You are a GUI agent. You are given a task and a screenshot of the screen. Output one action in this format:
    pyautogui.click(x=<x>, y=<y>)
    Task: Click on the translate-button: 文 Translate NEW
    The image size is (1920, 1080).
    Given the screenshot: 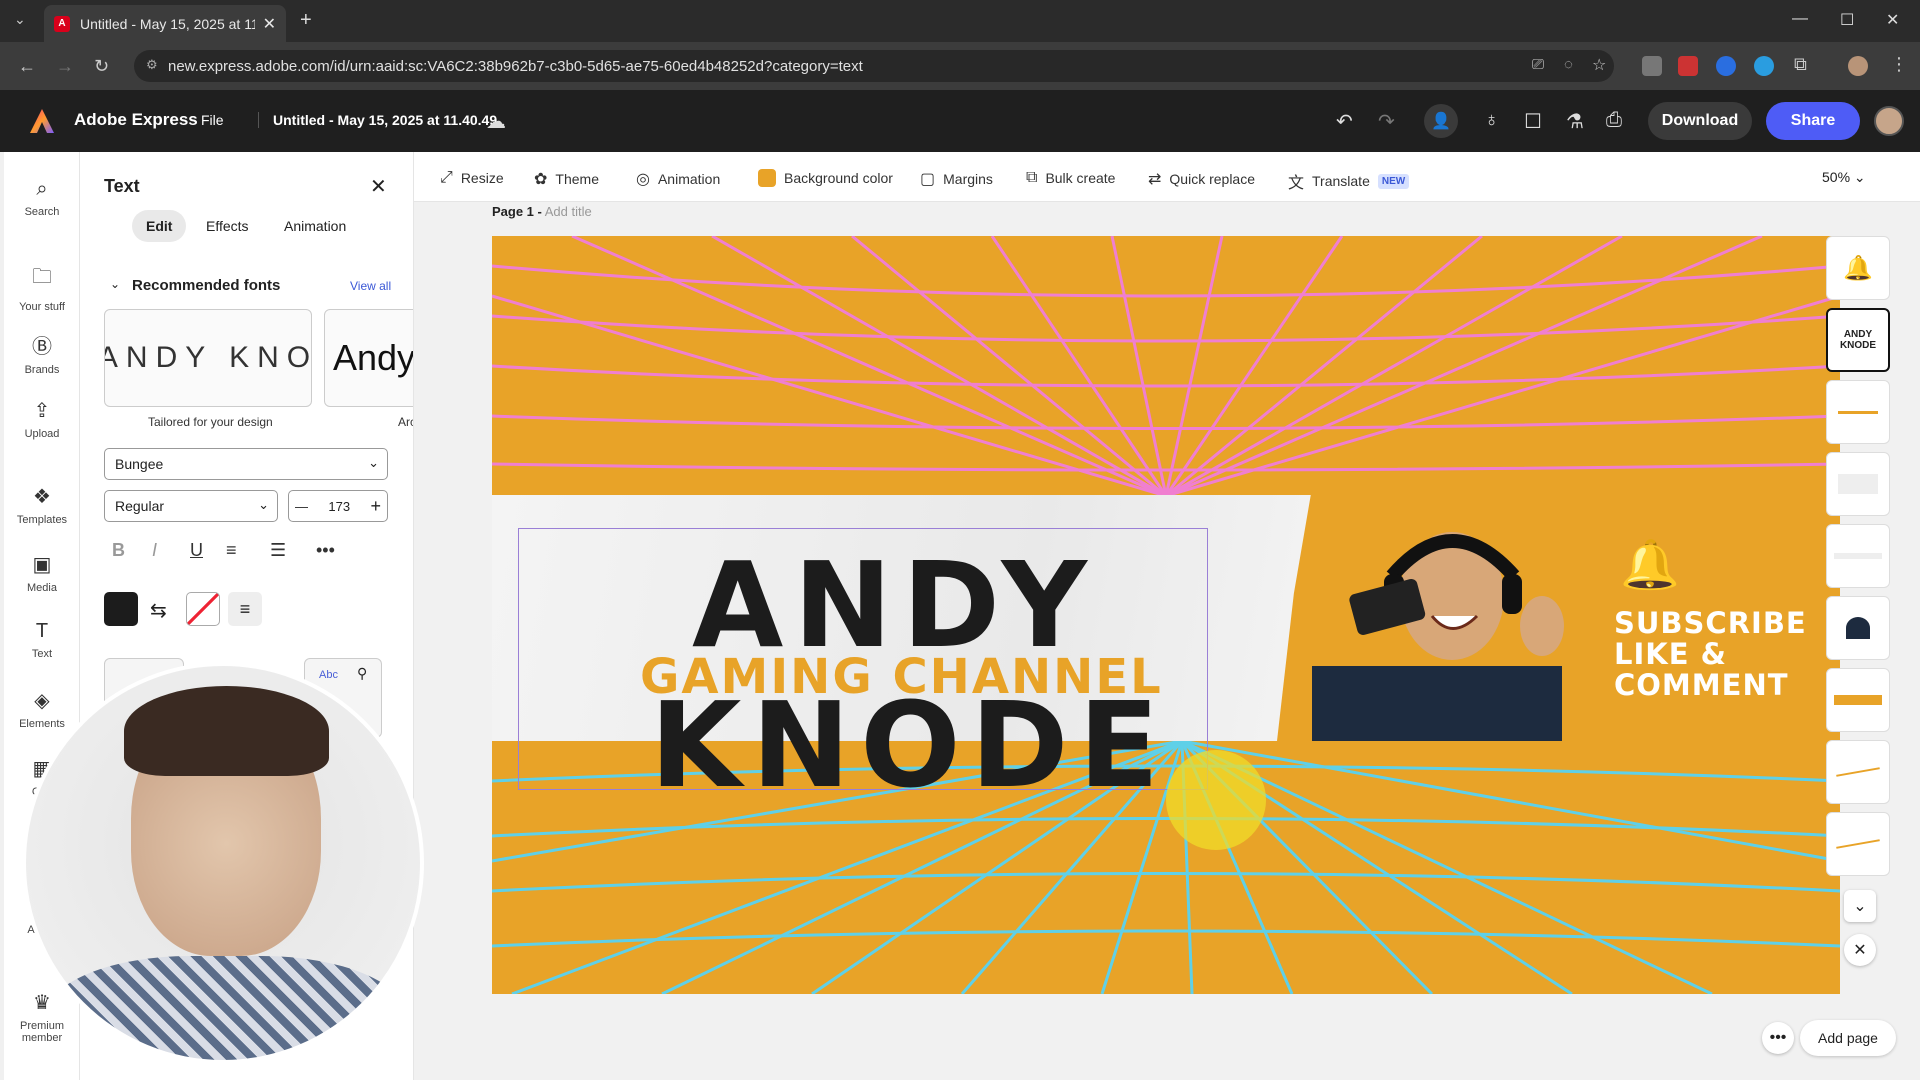 What is the action you would take?
    pyautogui.click(x=1349, y=181)
    